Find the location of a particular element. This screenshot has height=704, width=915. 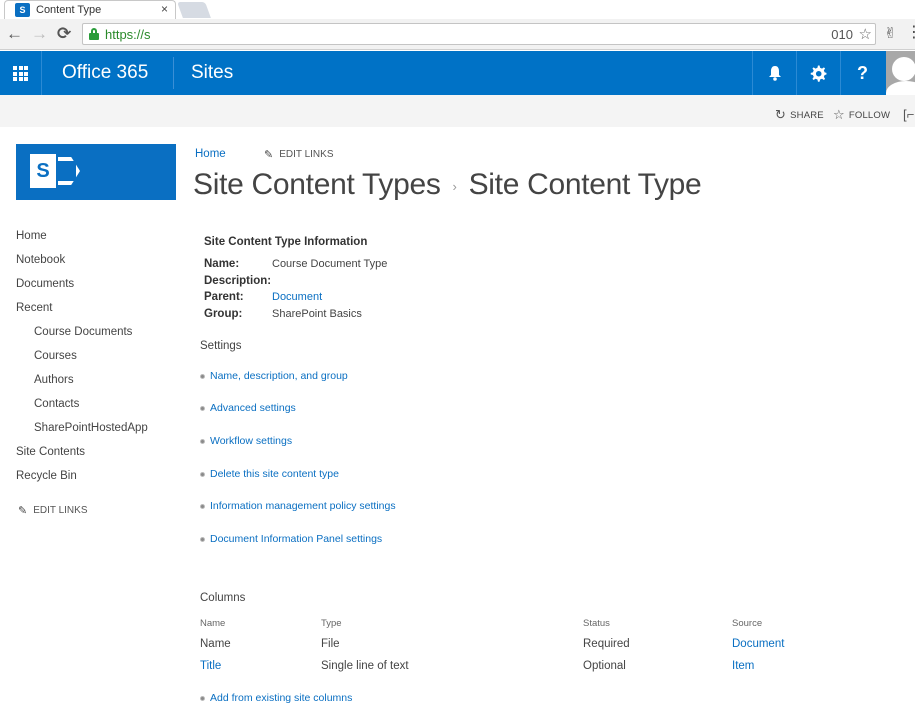

star-icon: ☆ is located at coordinates (839, 114).